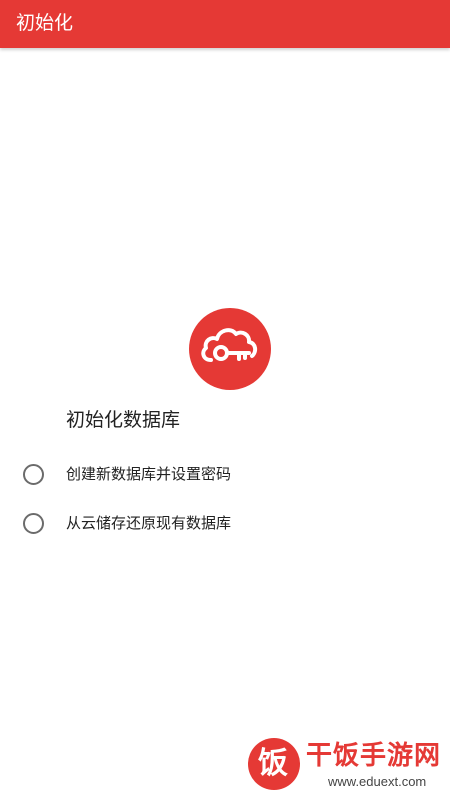 The height and width of the screenshot is (800, 450). I want to click on option-create-database: 创建新数据库并设置密码, so click(220, 474).